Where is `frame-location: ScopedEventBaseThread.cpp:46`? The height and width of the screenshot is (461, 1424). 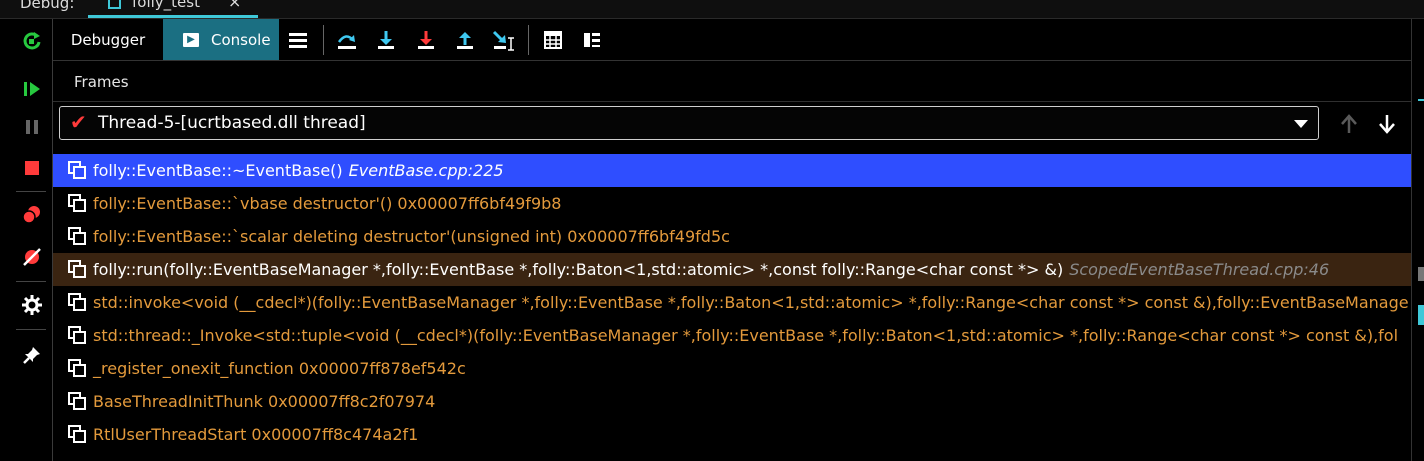 frame-location: ScopedEventBaseThread.cpp:46 is located at coordinates (1199, 269).